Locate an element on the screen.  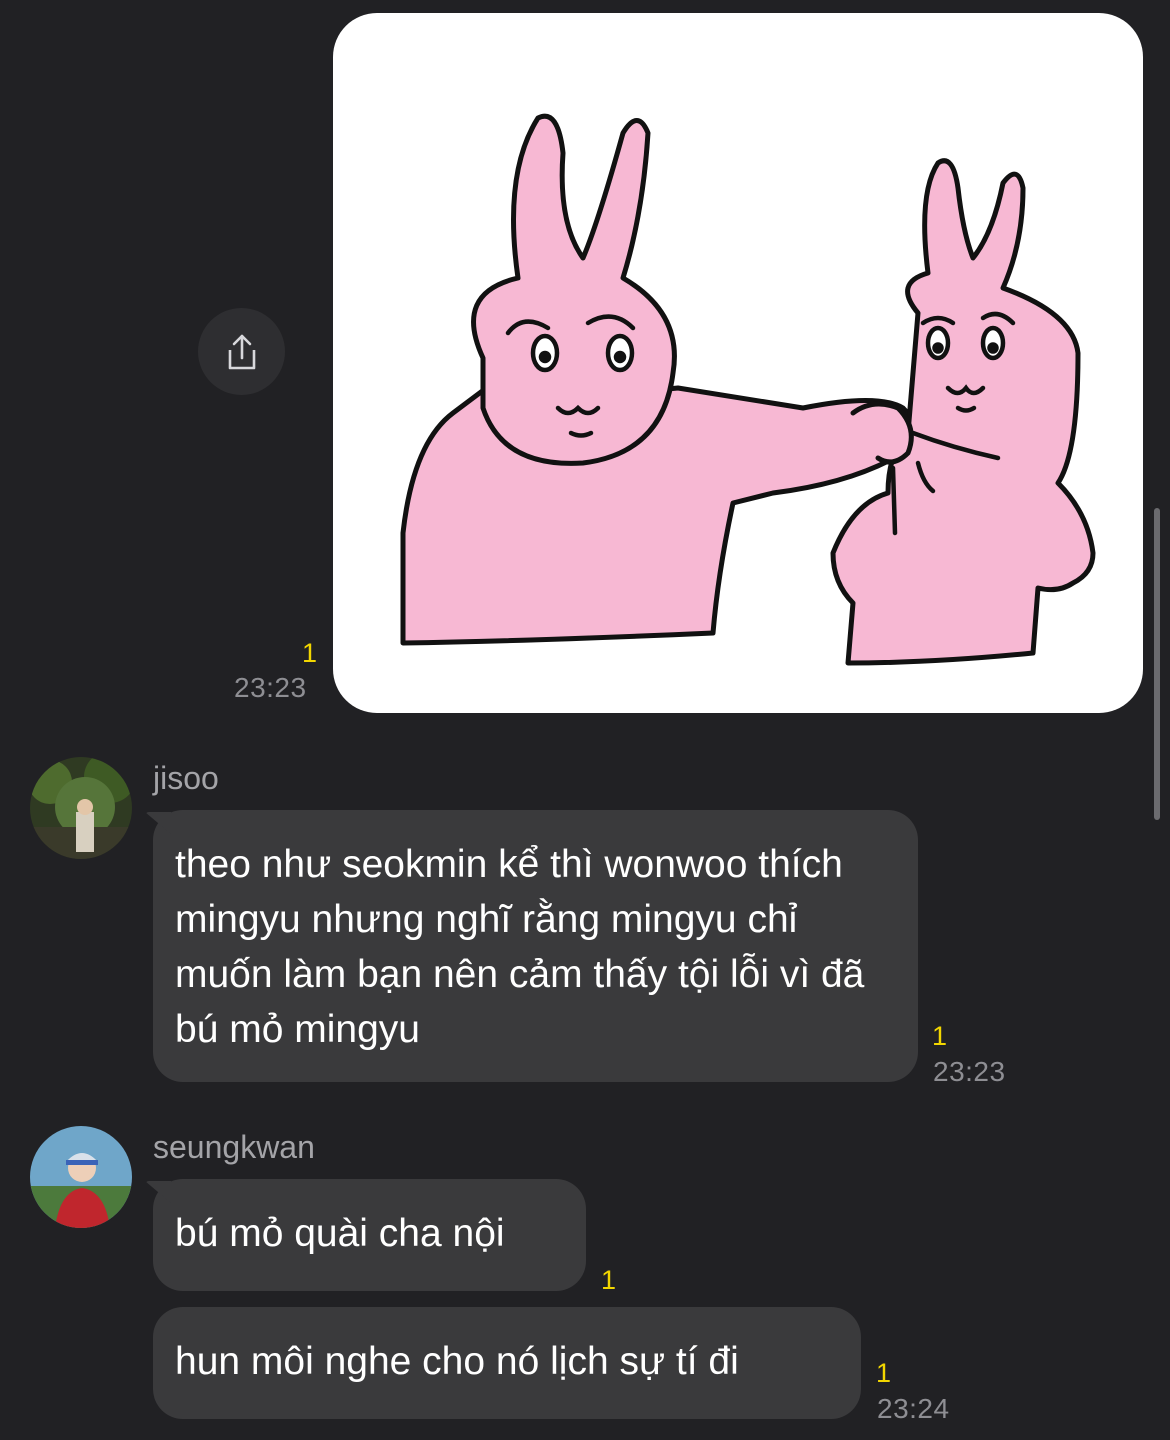
sender-name: jisoo is located at coordinates (186, 778).